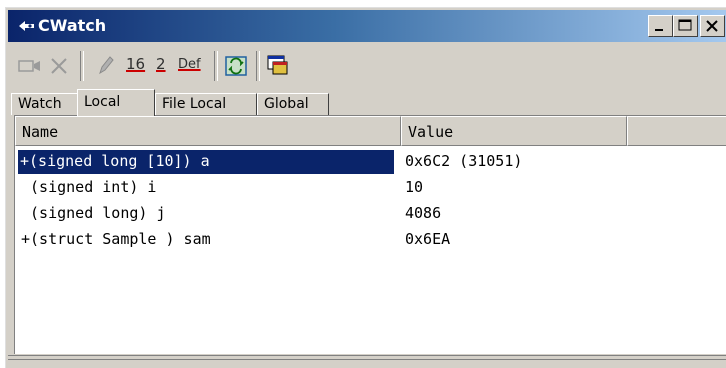 The width and height of the screenshot is (726, 368). Describe the element at coordinates (189, 64) in the screenshot. I see `radix-default-button: Def` at that location.